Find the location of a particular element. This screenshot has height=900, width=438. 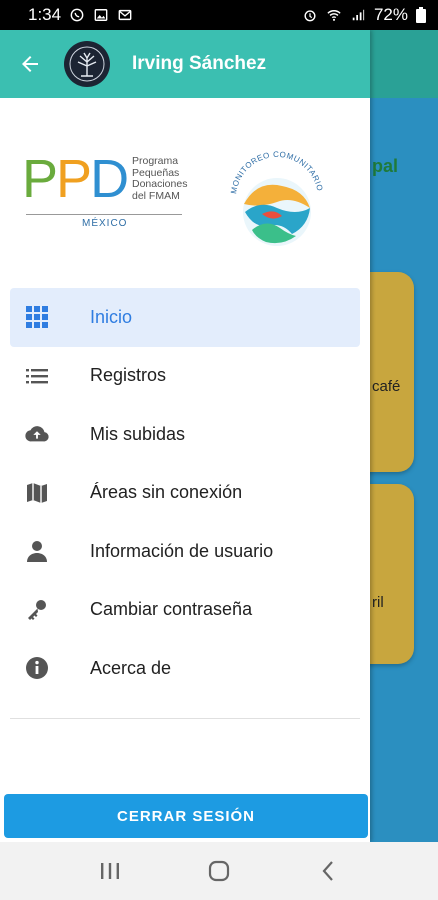

status-bar: 1:34 72% is located at coordinates (219, 15).